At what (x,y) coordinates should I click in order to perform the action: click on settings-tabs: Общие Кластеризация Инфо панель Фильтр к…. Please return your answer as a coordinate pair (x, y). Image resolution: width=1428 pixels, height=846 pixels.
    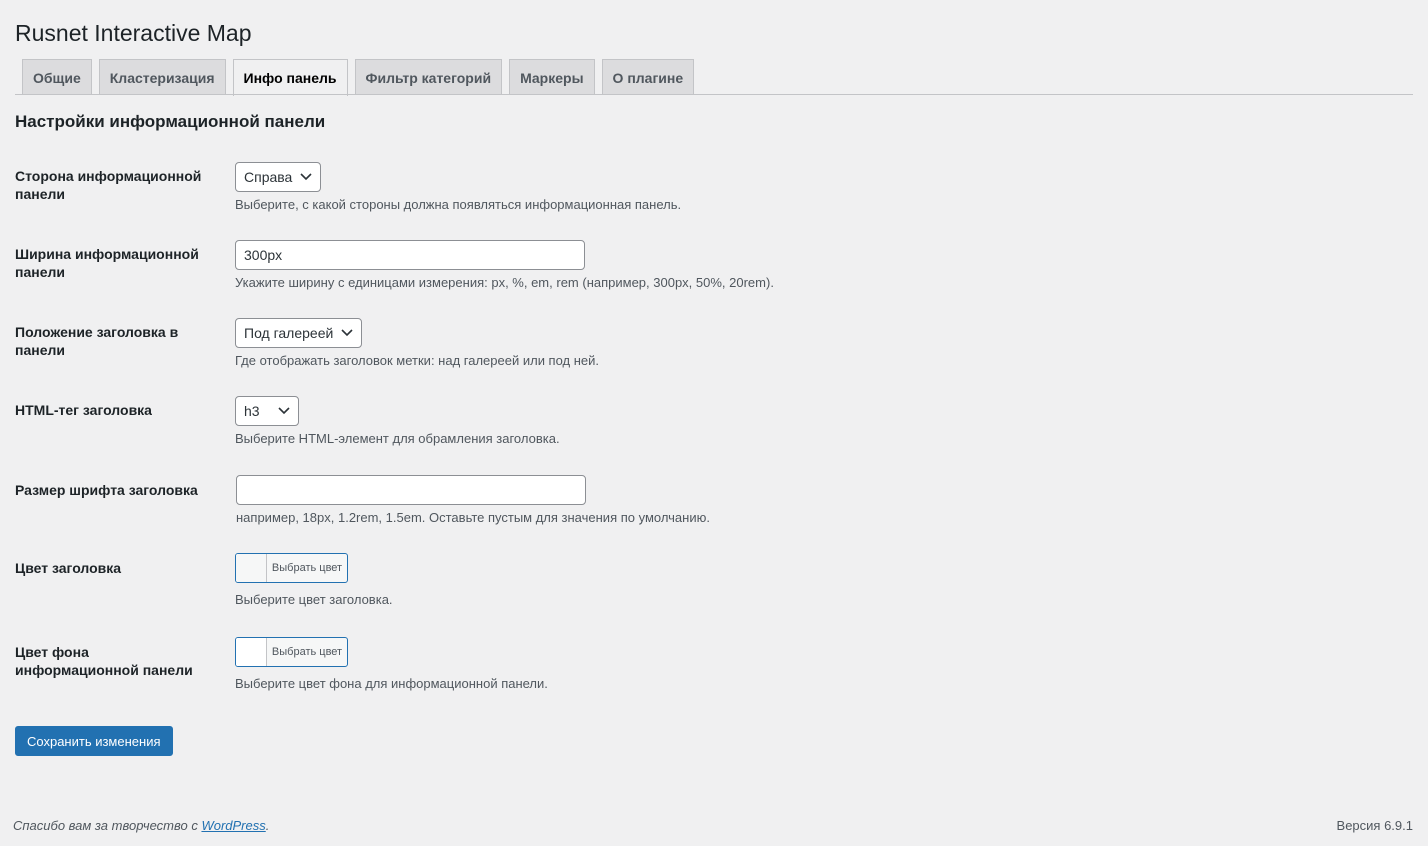
    Looking at the image, I should click on (358, 77).